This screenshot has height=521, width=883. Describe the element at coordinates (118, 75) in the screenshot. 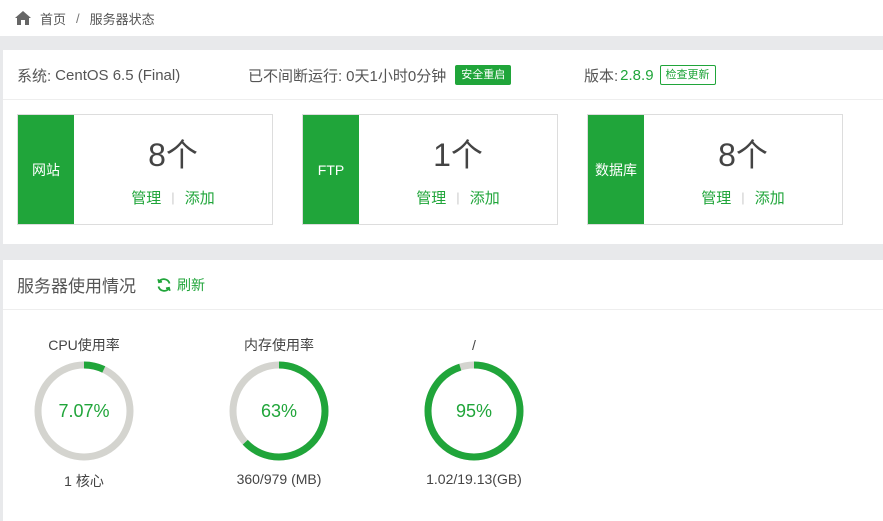

I see `os-value: CentOS 6.5 (Final)` at that location.